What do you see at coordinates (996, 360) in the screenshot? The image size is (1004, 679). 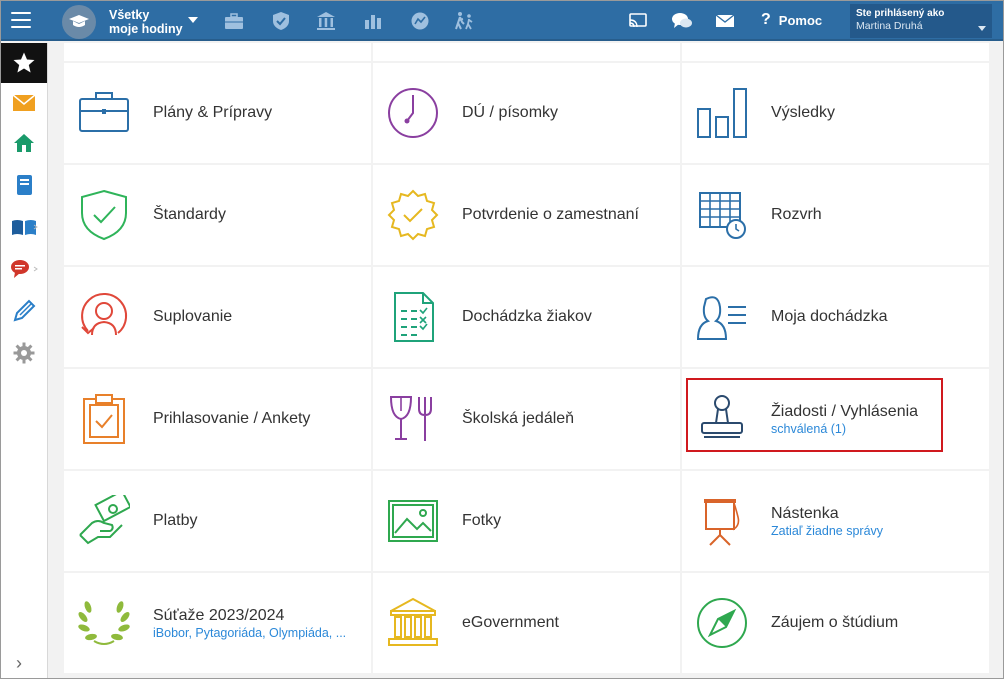 I see `scrollbar` at bounding box center [996, 360].